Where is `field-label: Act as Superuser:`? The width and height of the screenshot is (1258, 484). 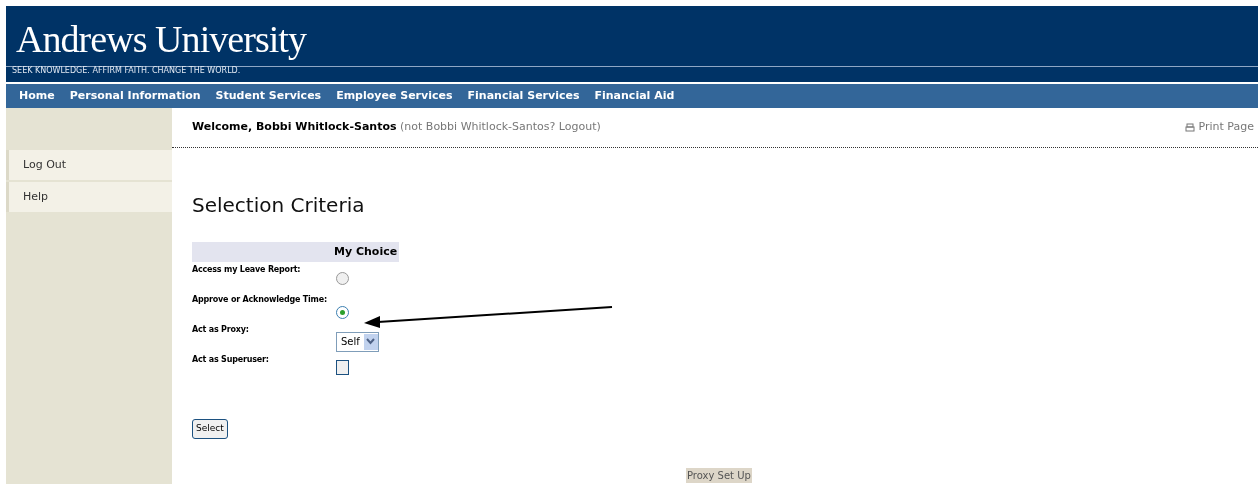
field-label: Act as Superuser: is located at coordinates (231, 359).